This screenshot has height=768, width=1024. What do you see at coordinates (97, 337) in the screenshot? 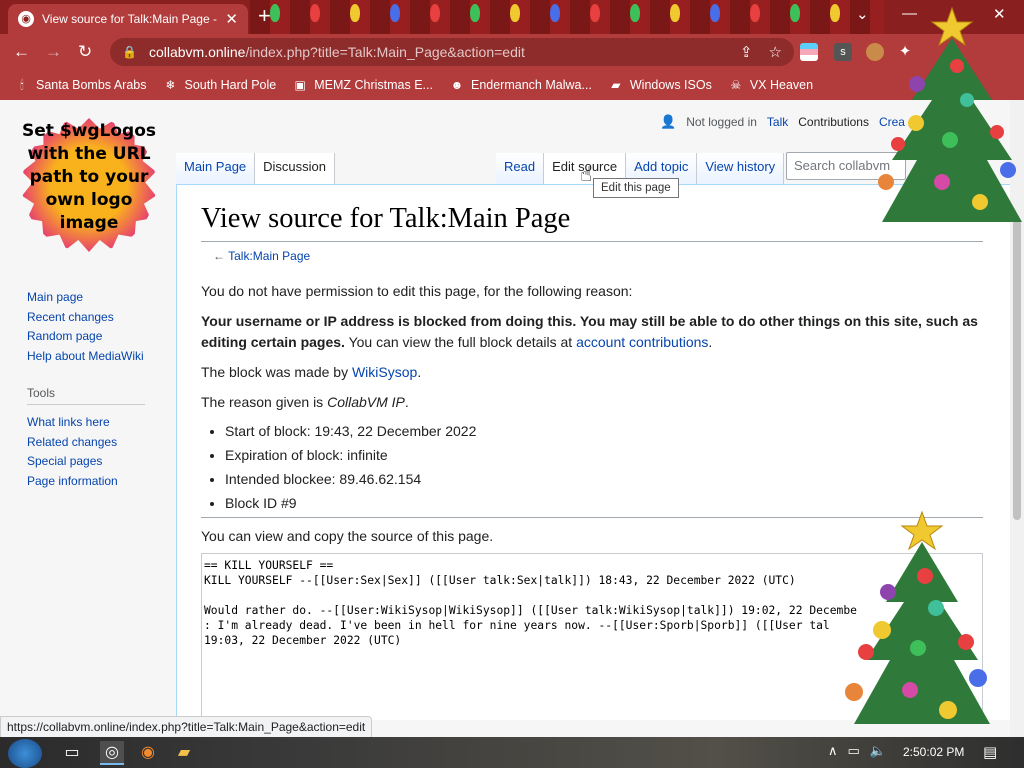
I see `sidebar-item-random-page: Random page` at bounding box center [97, 337].